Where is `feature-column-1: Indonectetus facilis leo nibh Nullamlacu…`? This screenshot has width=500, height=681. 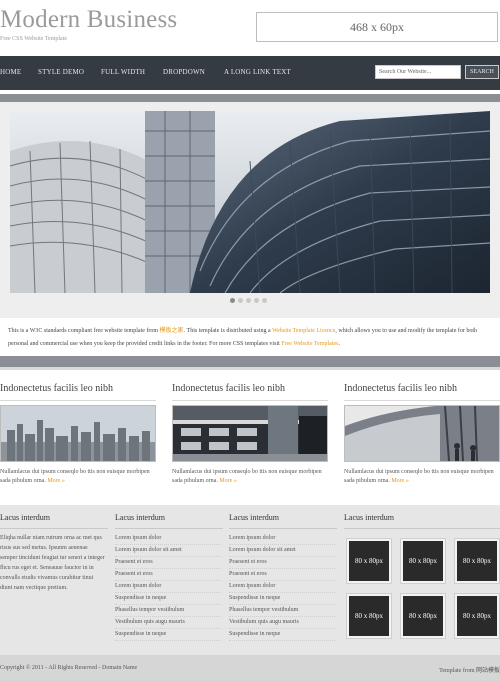 feature-column-1: Indonectetus facilis leo nibh Nullamlacu… is located at coordinates (78, 434).